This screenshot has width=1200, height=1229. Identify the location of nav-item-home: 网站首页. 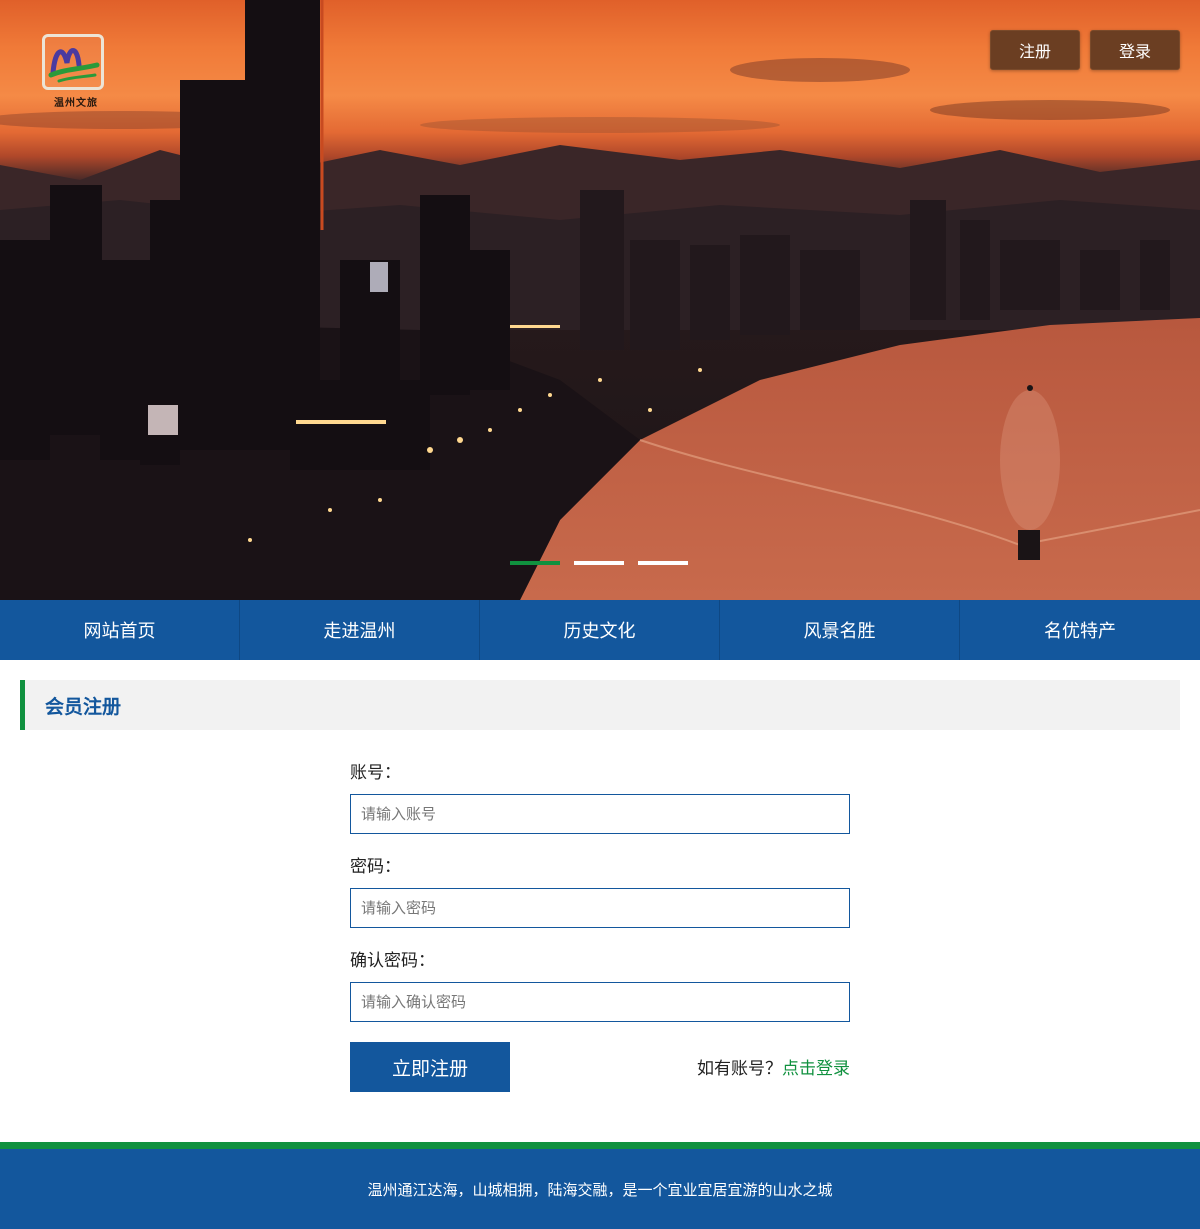
(120, 630).